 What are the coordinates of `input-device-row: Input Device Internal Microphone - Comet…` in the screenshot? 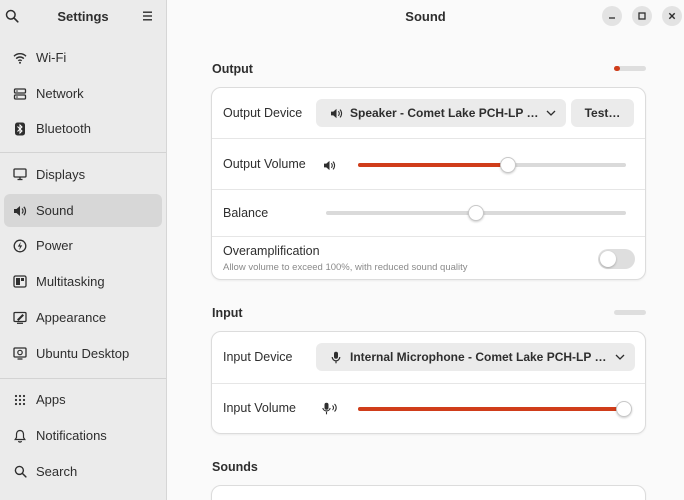 It's located at (428, 357).